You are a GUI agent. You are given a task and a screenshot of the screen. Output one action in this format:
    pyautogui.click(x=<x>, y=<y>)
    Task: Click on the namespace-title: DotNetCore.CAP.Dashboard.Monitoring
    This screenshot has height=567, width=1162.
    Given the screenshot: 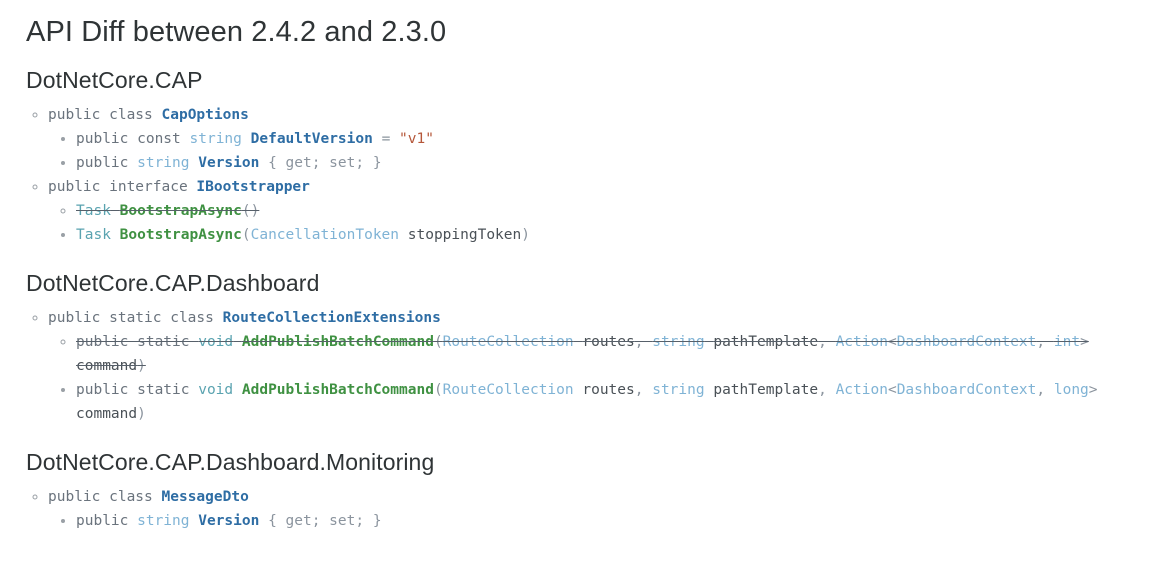 What is the action you would take?
    pyautogui.click(x=230, y=462)
    